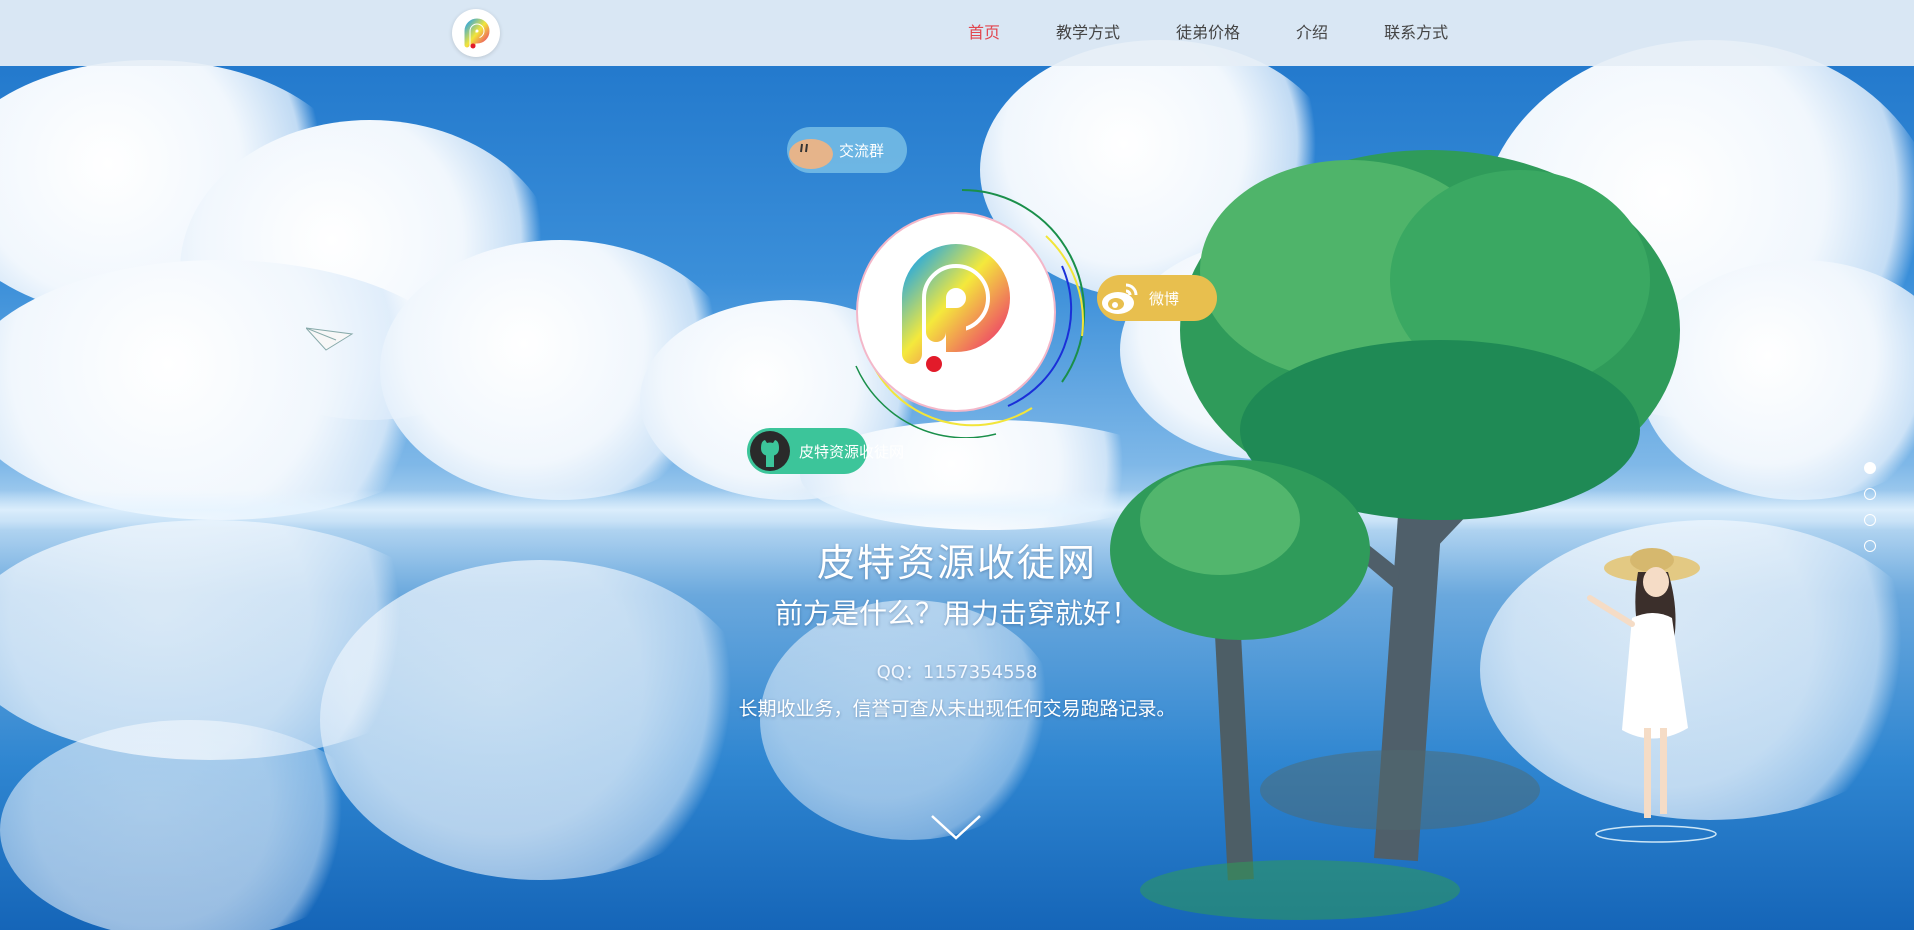 The width and height of the screenshot is (1914, 930). Describe the element at coordinates (852, 451) in the screenshot. I see `github-label: 皮特资源收徒网` at that location.